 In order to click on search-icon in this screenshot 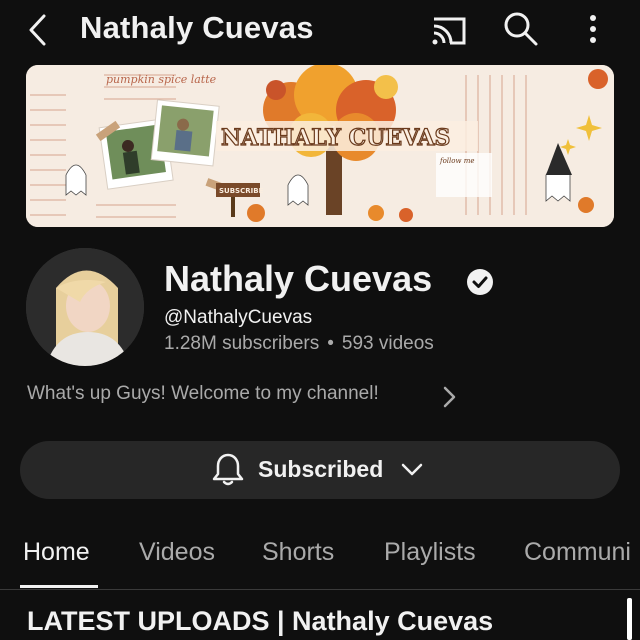, I will do `click(521, 29)`.